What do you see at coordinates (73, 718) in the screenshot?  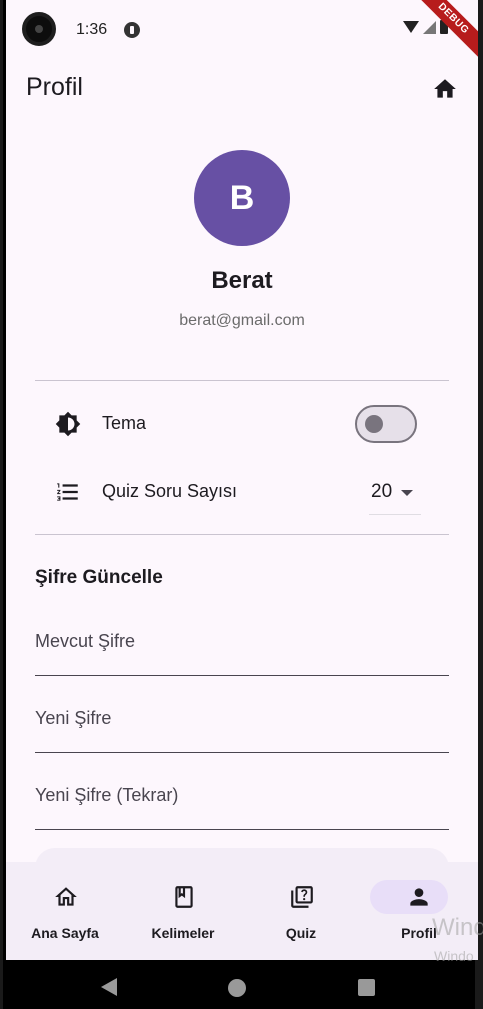 I see `new-password-placeholder: Yeni Şifre` at bounding box center [73, 718].